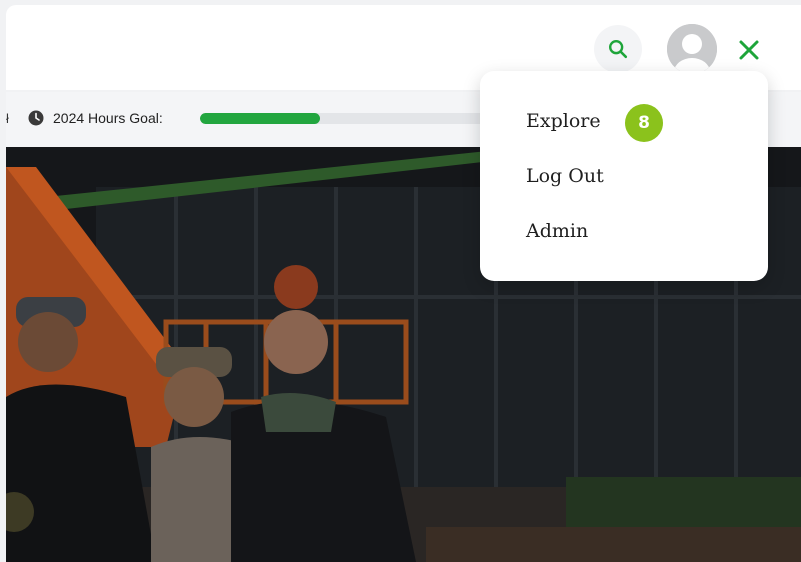  Describe the element at coordinates (565, 176) in the screenshot. I see `menu-item-log-out: Log Out` at that location.